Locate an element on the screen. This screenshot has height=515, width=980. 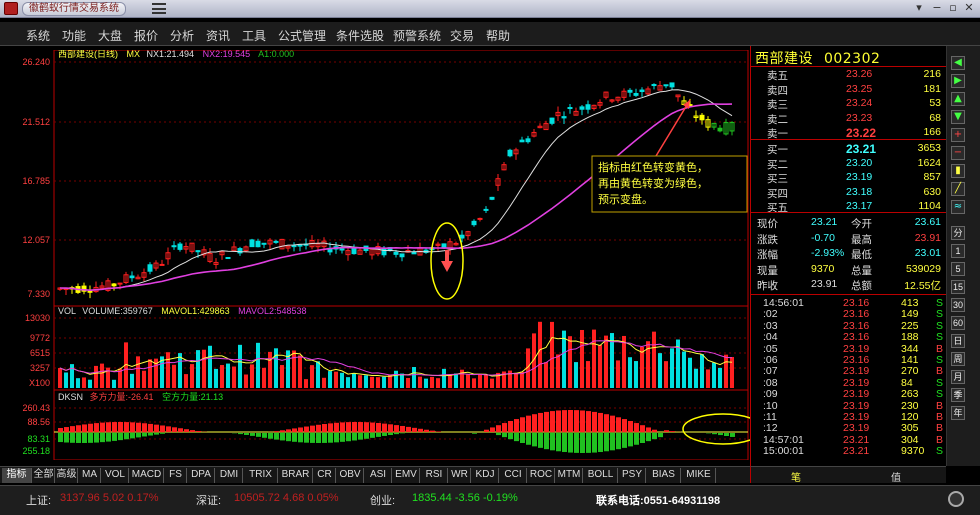
dksn-legend-kong: 空方力量:21.13 is located at coordinates (192, 396).